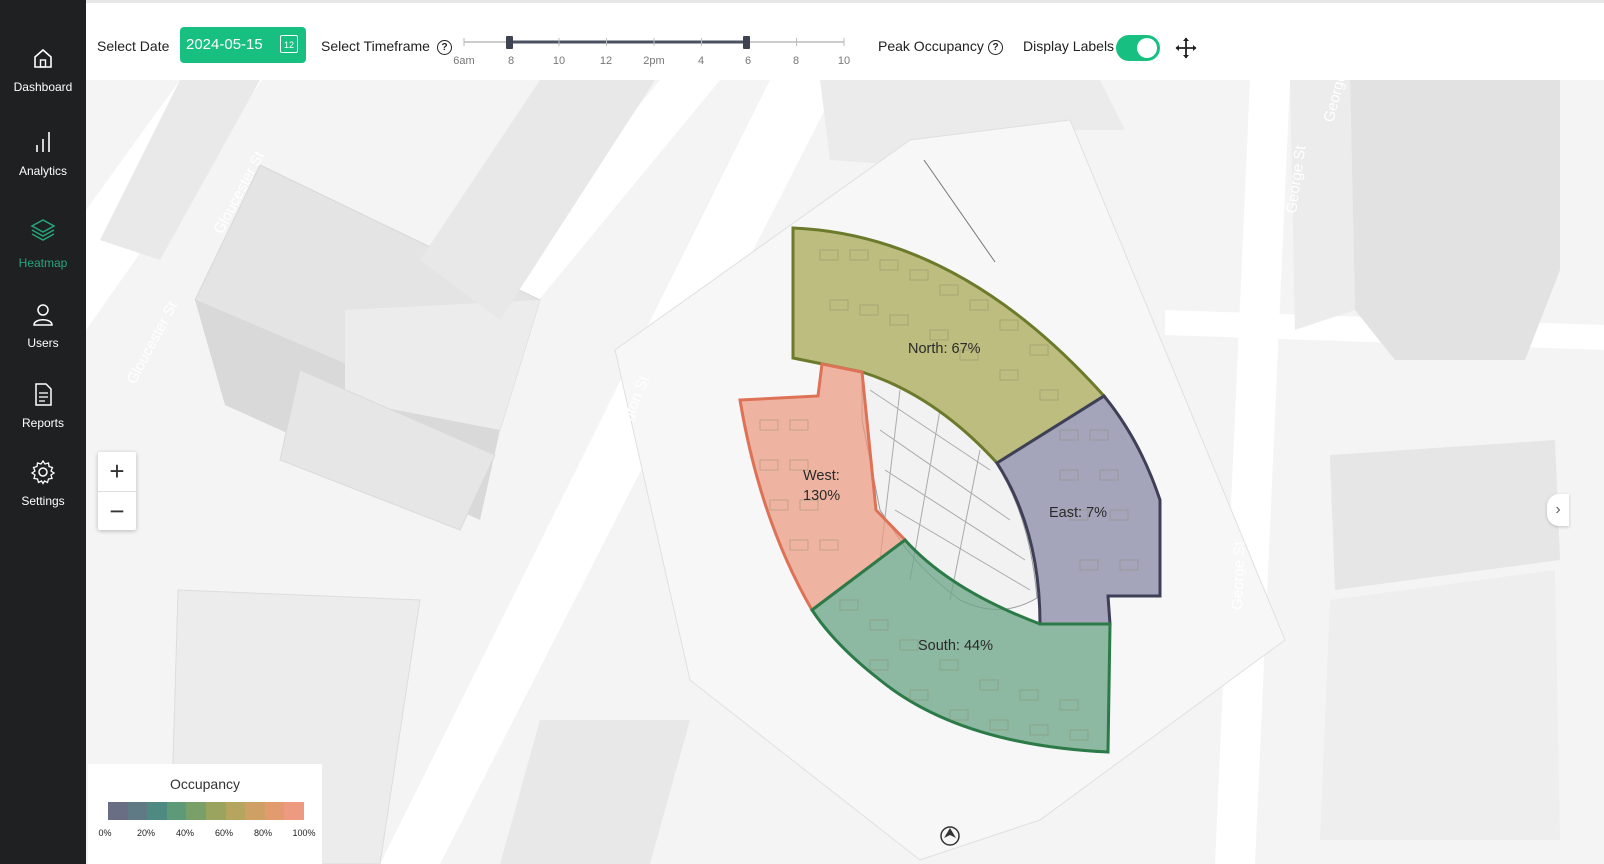 The image size is (1604, 864). I want to click on sidebar-item-label: Users, so click(43, 343).